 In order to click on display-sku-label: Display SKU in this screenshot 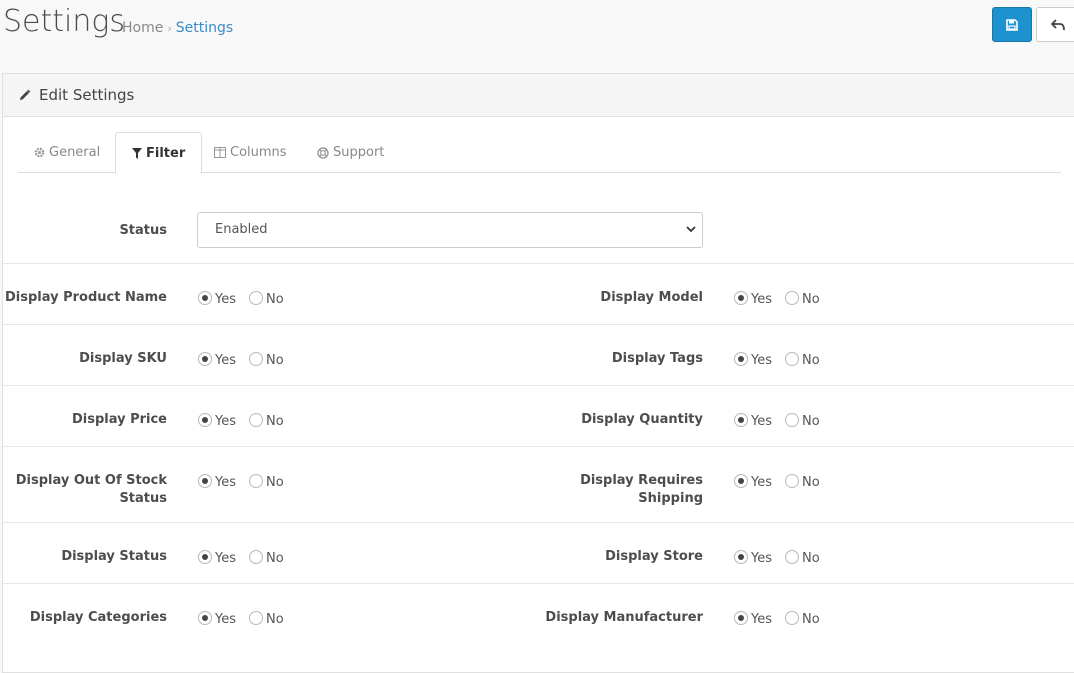, I will do `click(123, 358)`.